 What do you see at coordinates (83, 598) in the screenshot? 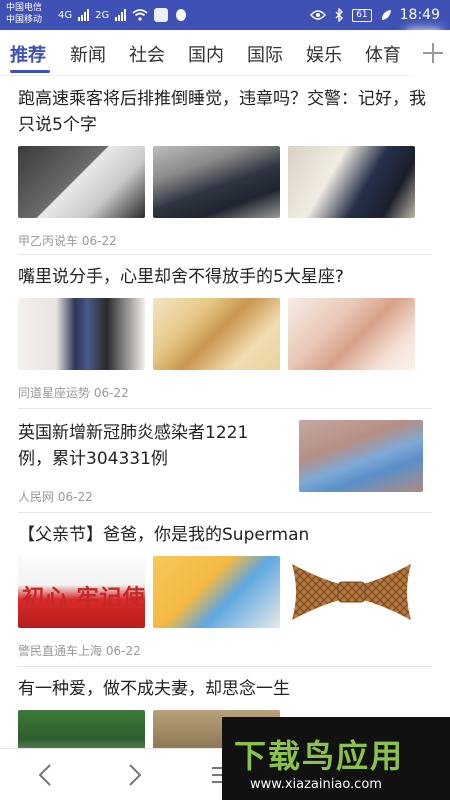
I see `thumbnail-caption: 初心 牢记使` at bounding box center [83, 598].